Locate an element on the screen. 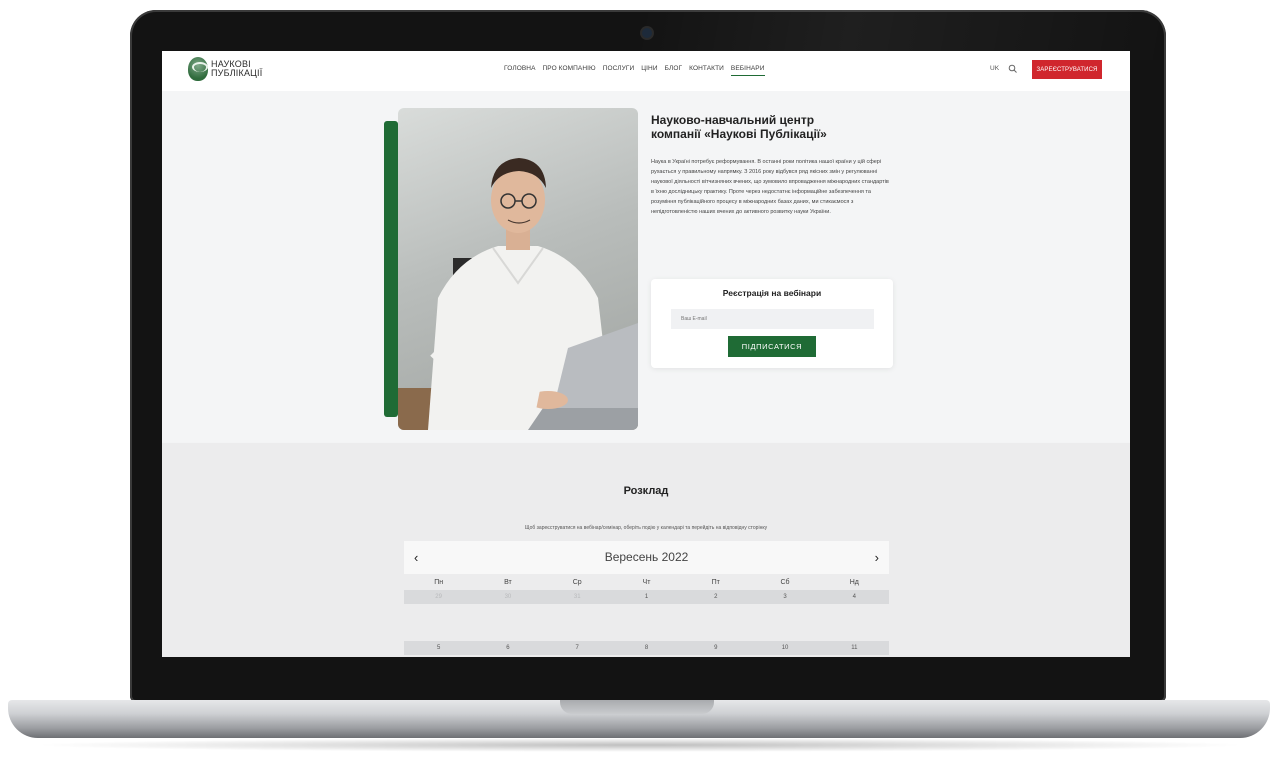 This screenshot has width=1273, height=760. logo-line-2: ПУБЛІКАЦІЇ is located at coordinates (237, 73).